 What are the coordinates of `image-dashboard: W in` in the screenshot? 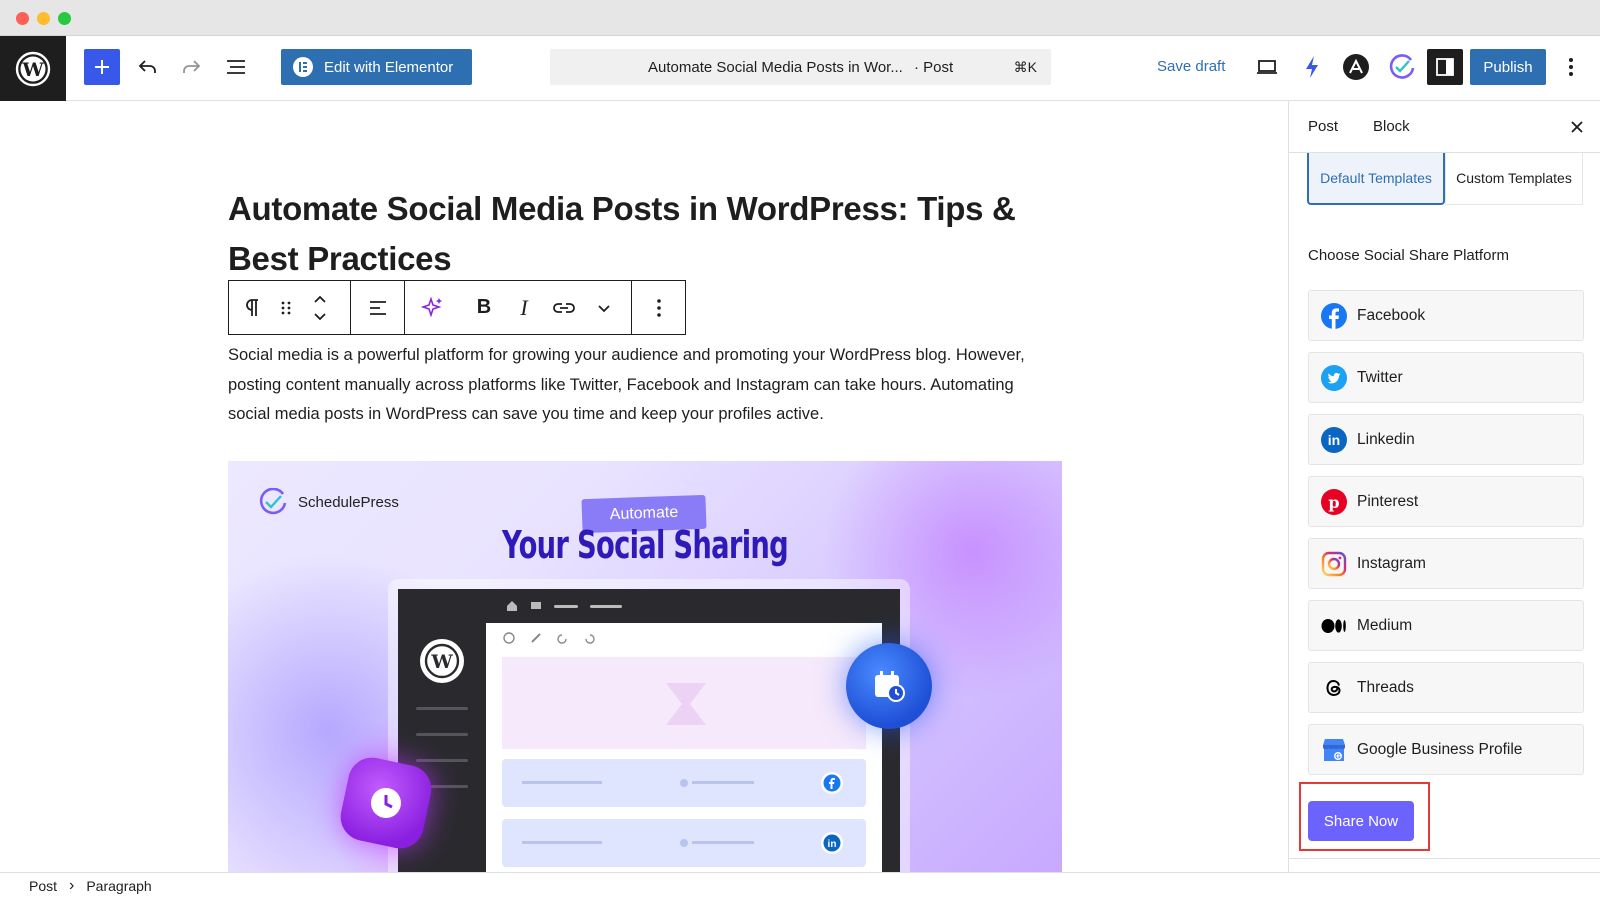 It's located at (649, 730).